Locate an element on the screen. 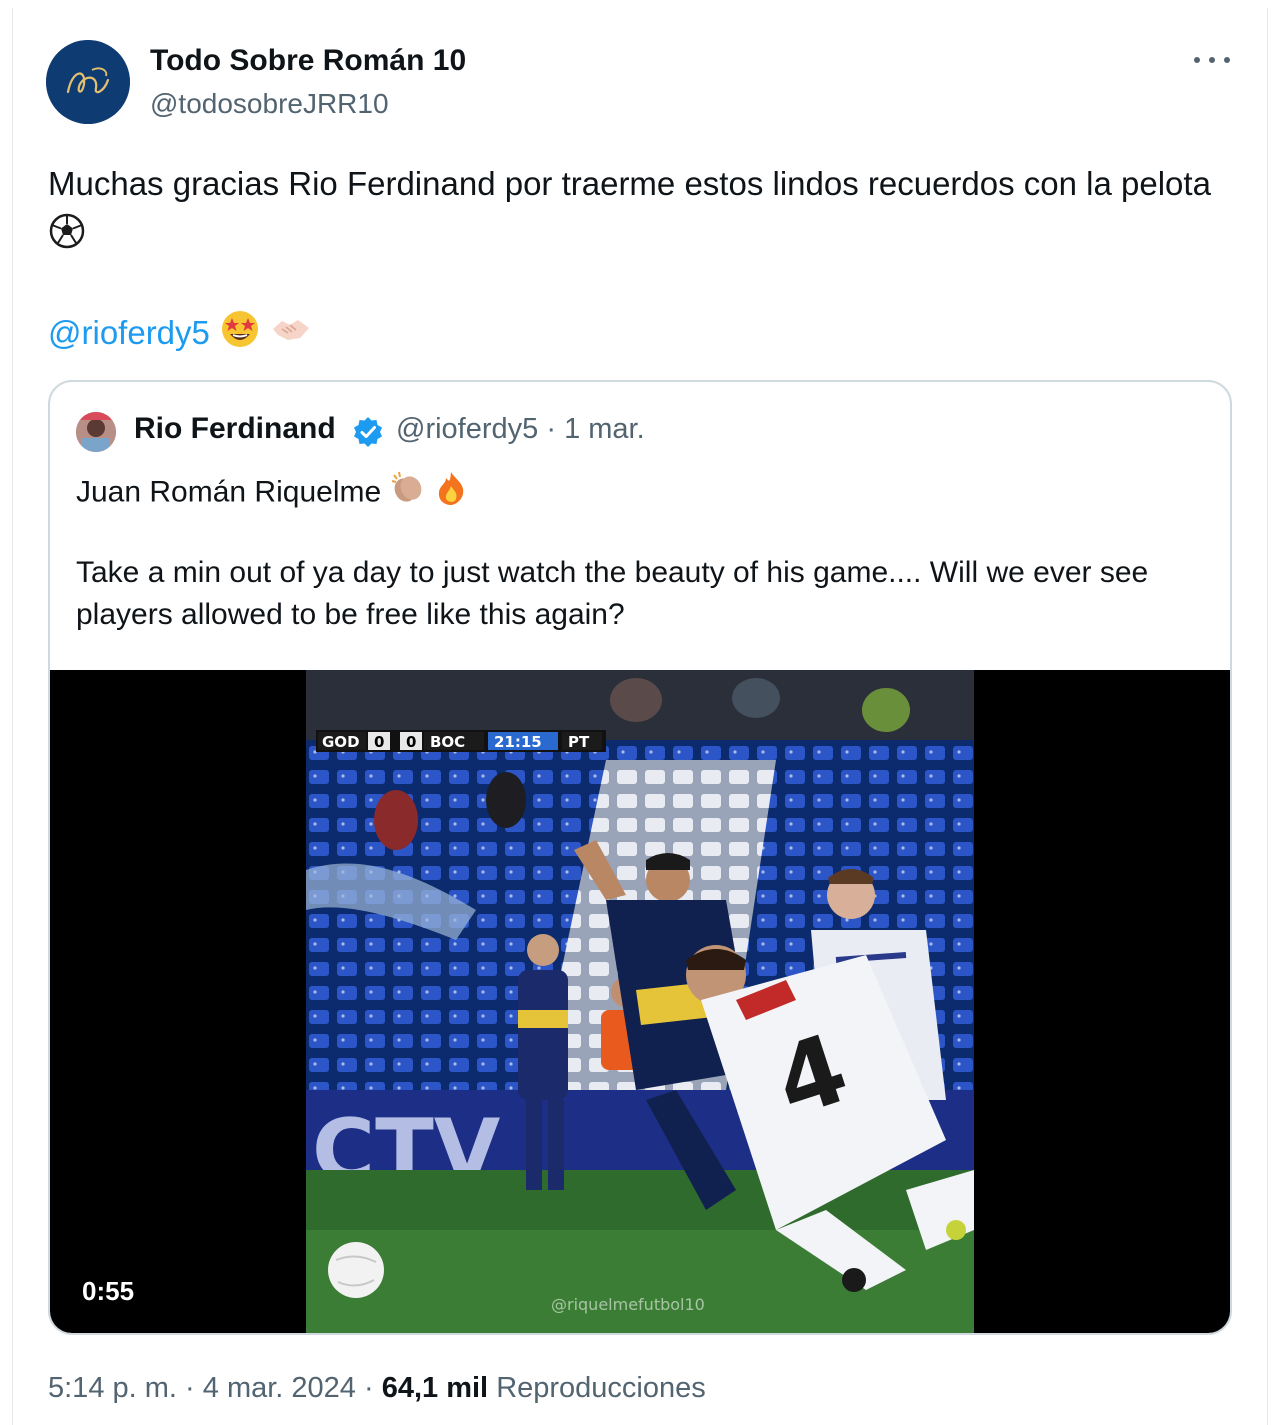 The width and height of the screenshot is (1280, 1425). soccer-ball-emoji is located at coordinates (67, 238).